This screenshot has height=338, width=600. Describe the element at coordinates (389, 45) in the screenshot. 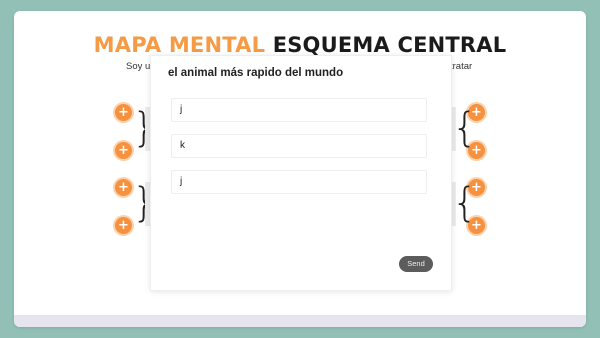

I see `title-main: ESQUEMA CENTRAL` at that location.